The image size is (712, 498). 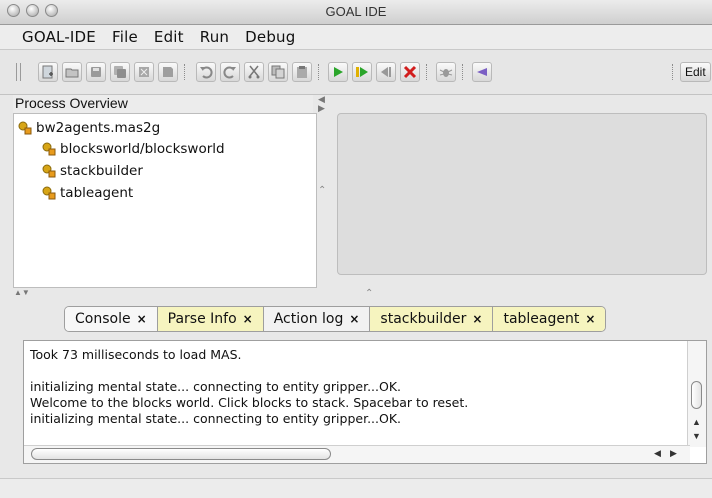 I want to click on close-file-icon, so click(x=144, y=72).